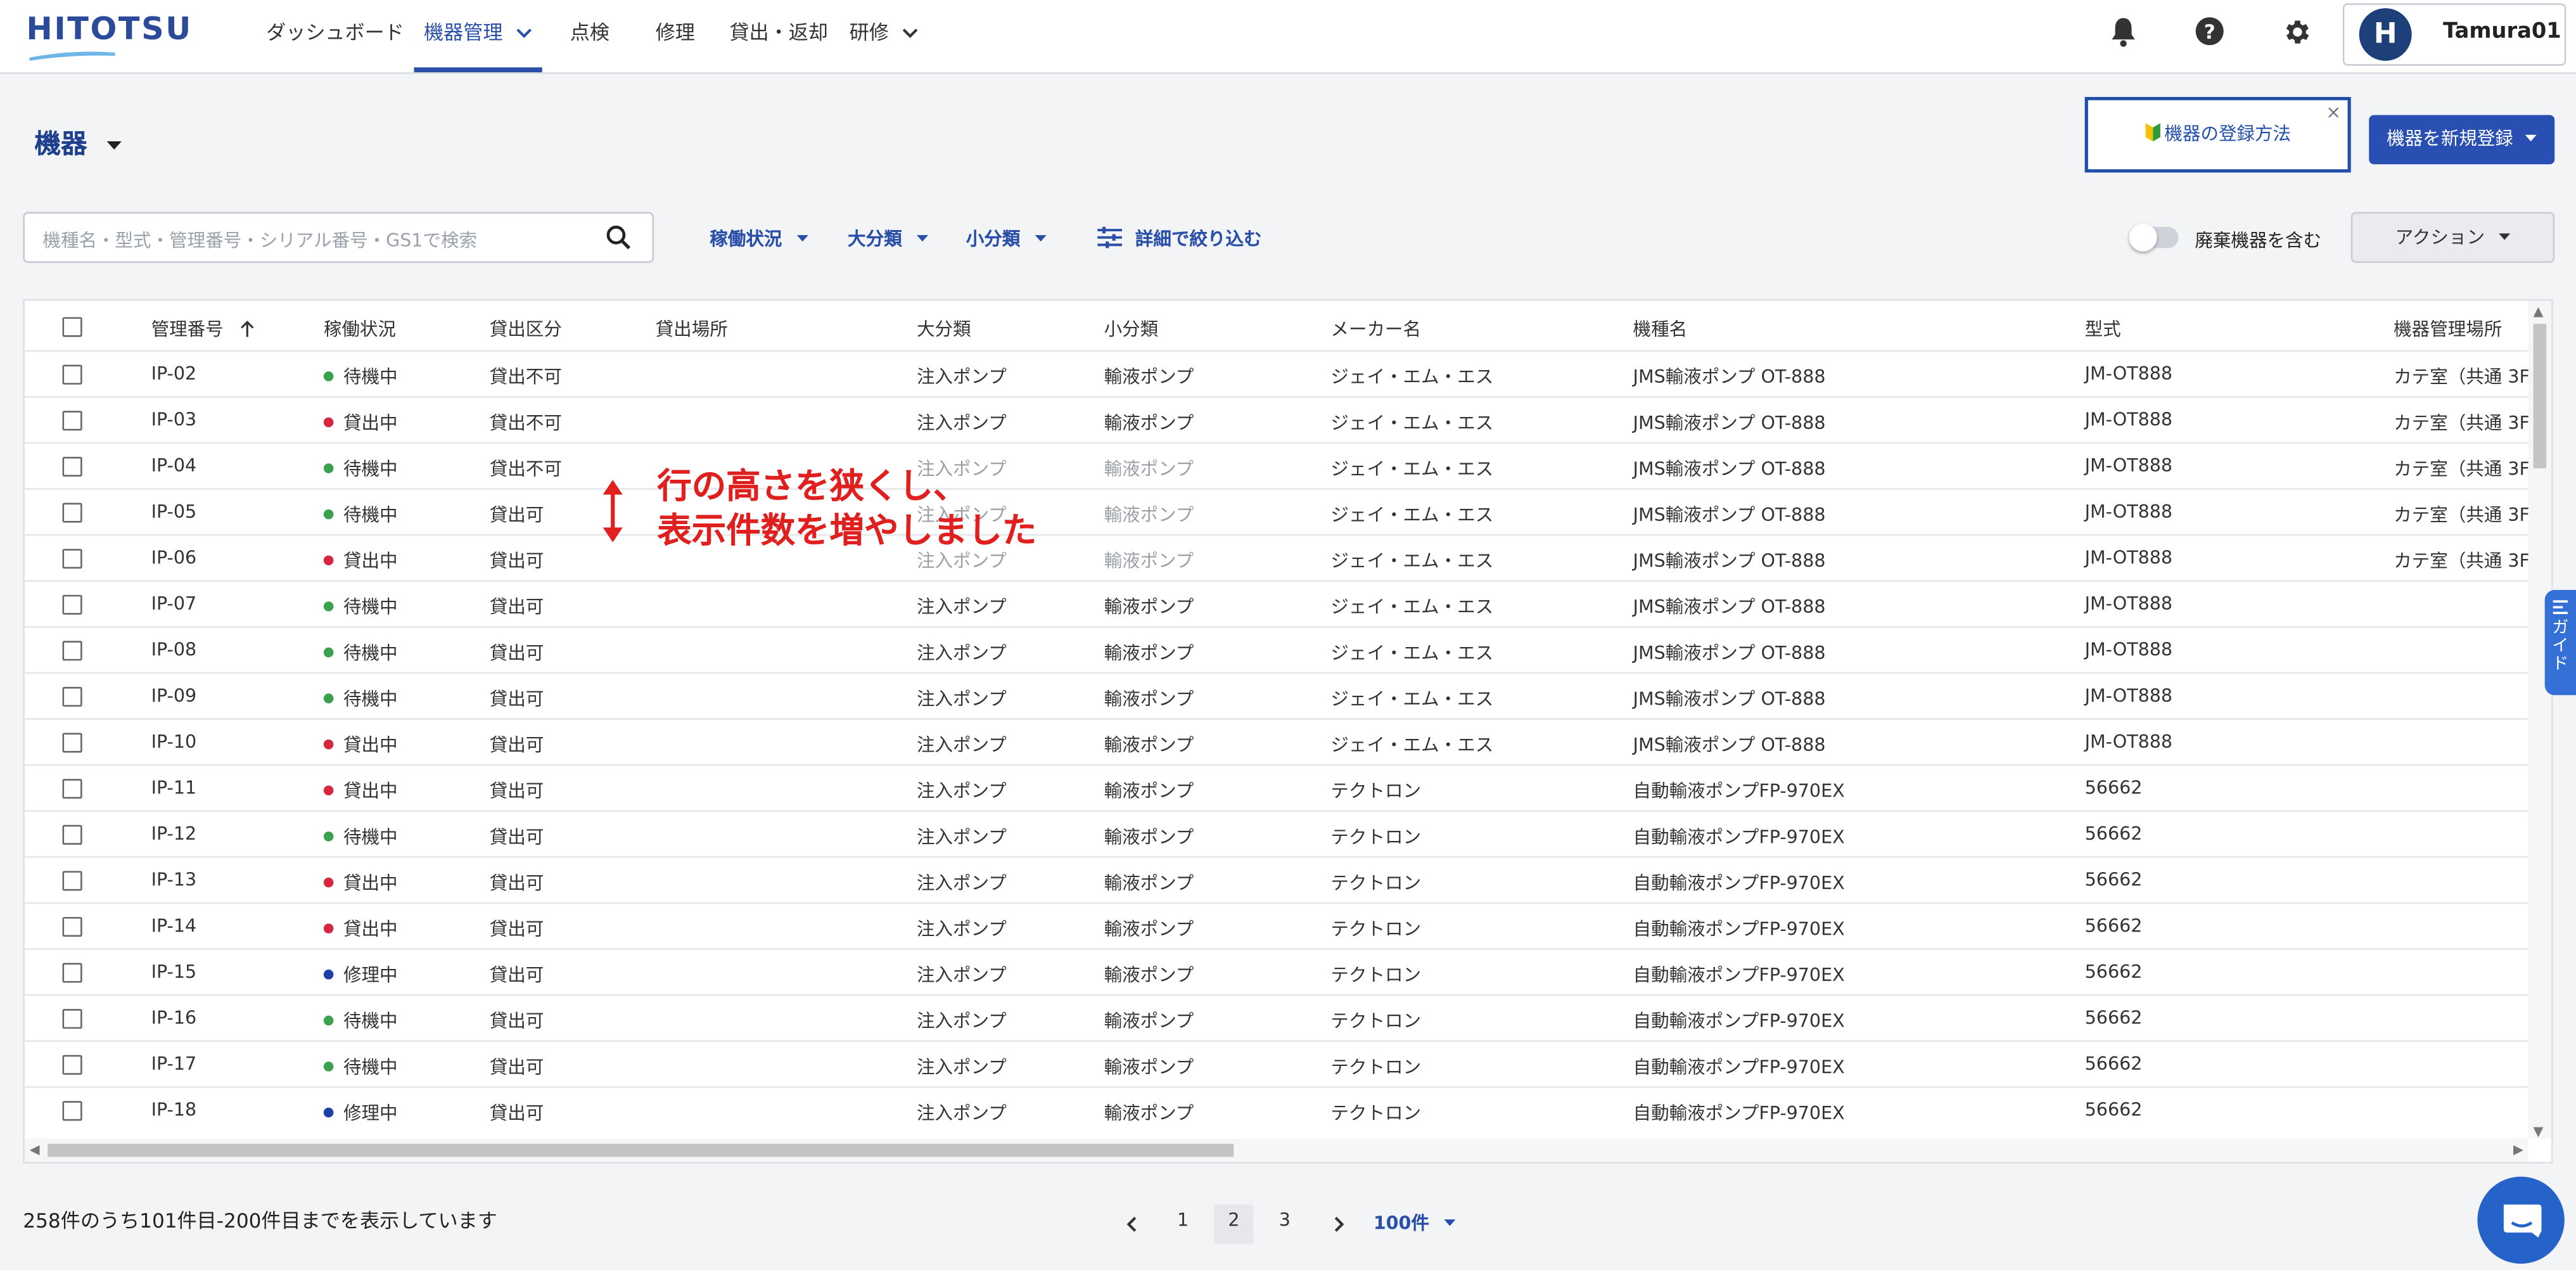 The height and width of the screenshot is (1270, 2576). I want to click on cell-major-category: 注入ポンプ, so click(962, 607).